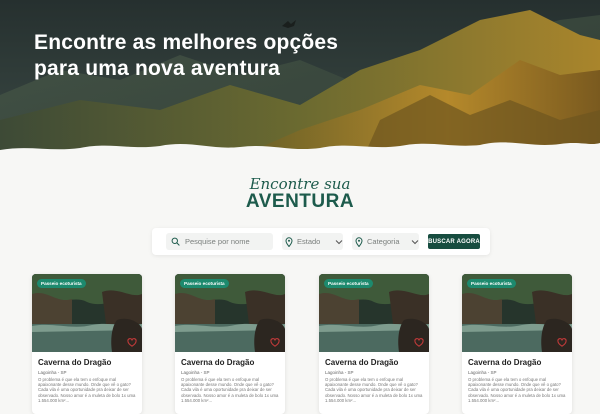 The image size is (600, 414). I want to click on site-logo: Encontre sua AVENTURA, so click(300, 194).